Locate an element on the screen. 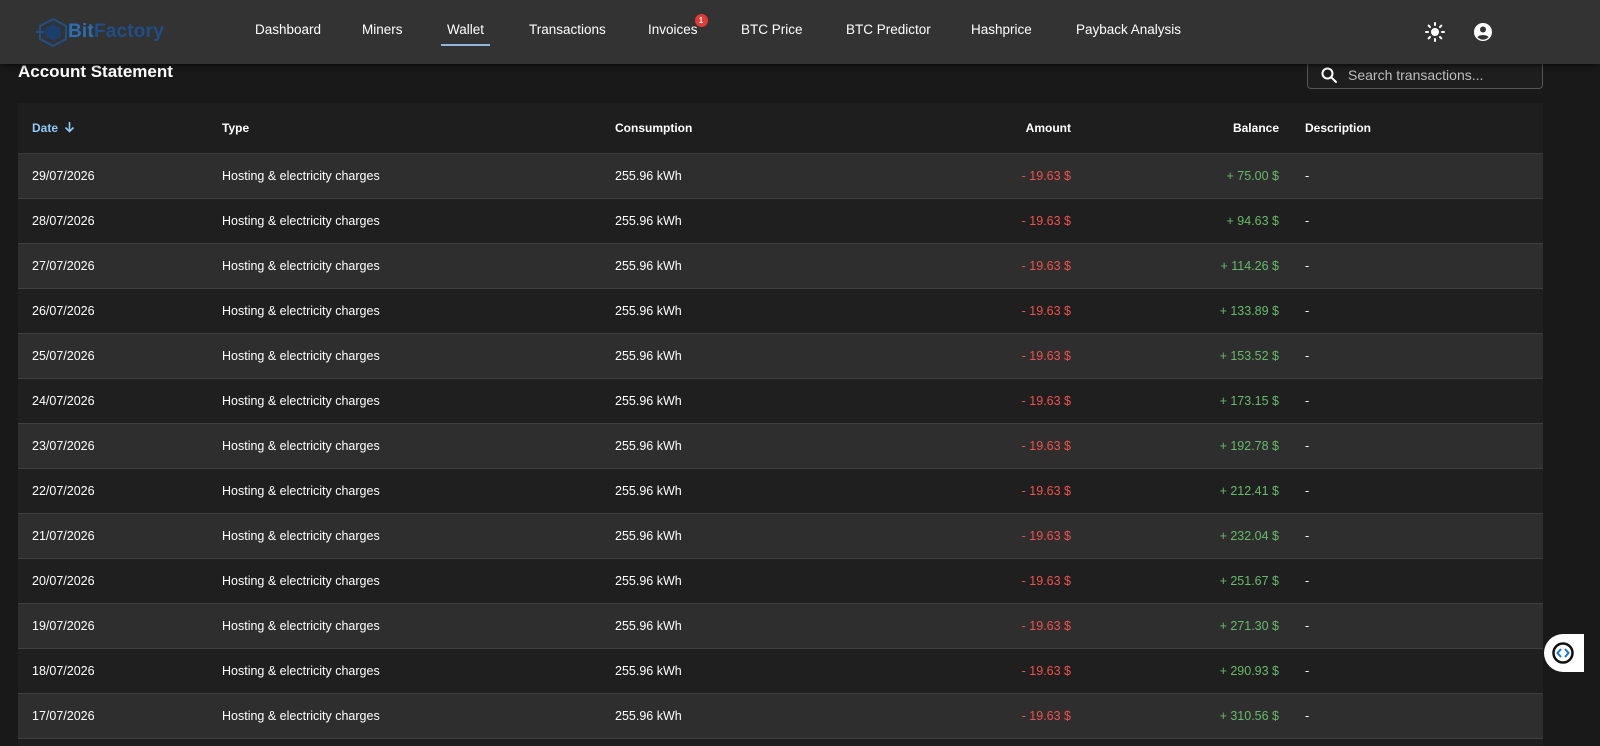  cell-balance: + 133.89 $ is located at coordinates (1249, 311).